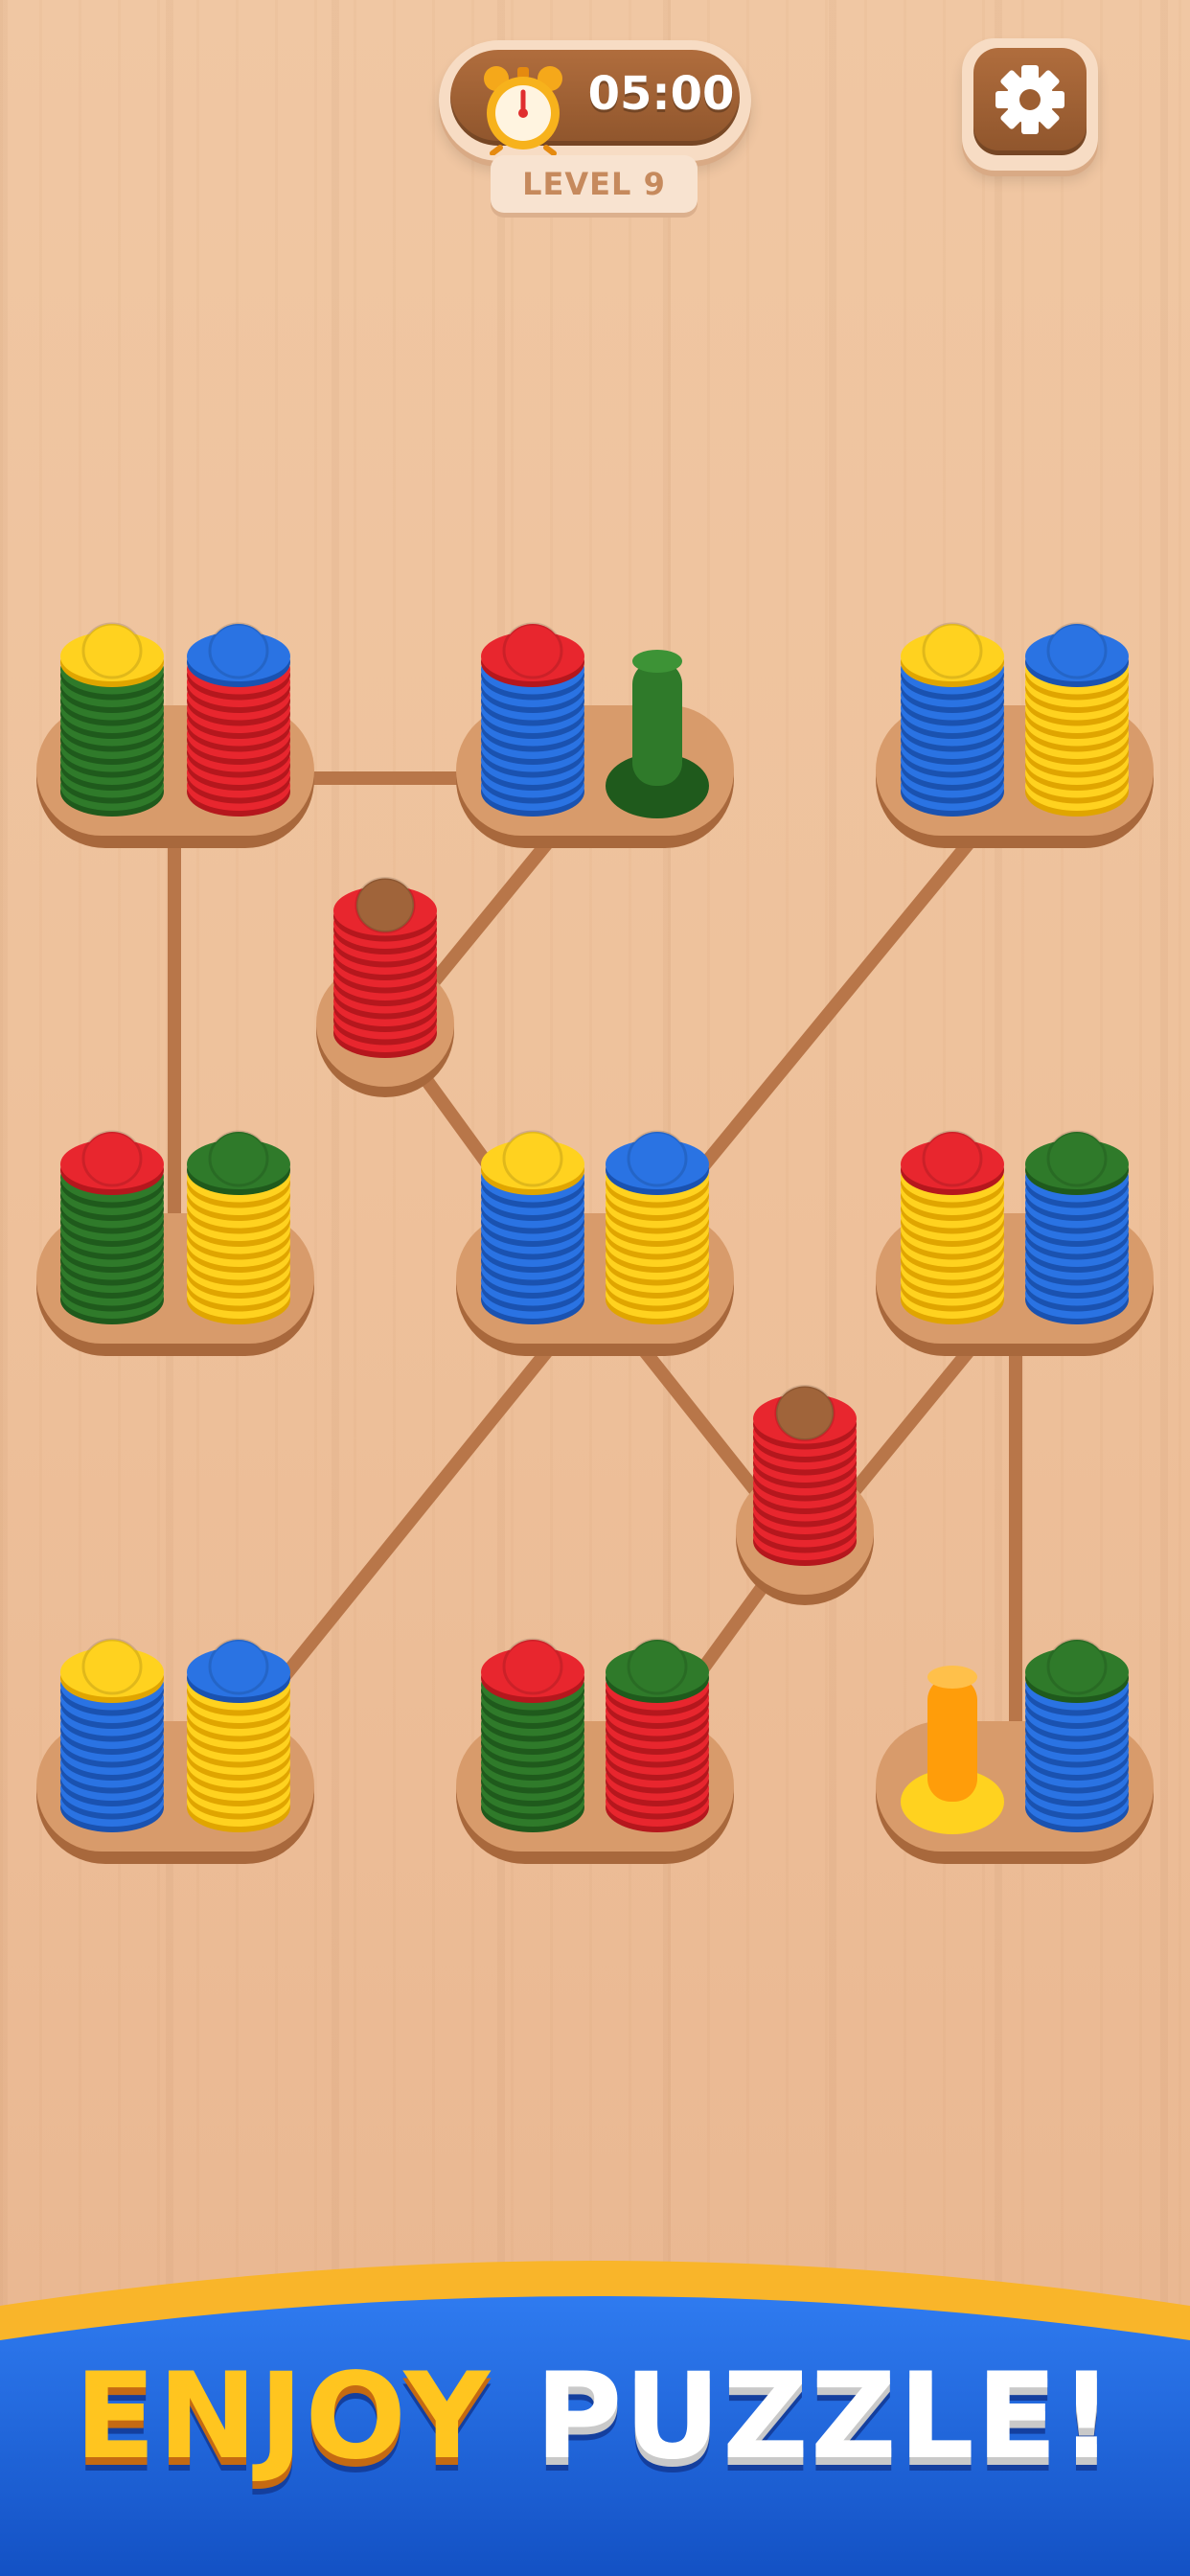 This screenshot has height=2576, width=1190. What do you see at coordinates (826, 2417) in the screenshot?
I see `banner-word-puzzle: PUZZLE!` at bounding box center [826, 2417].